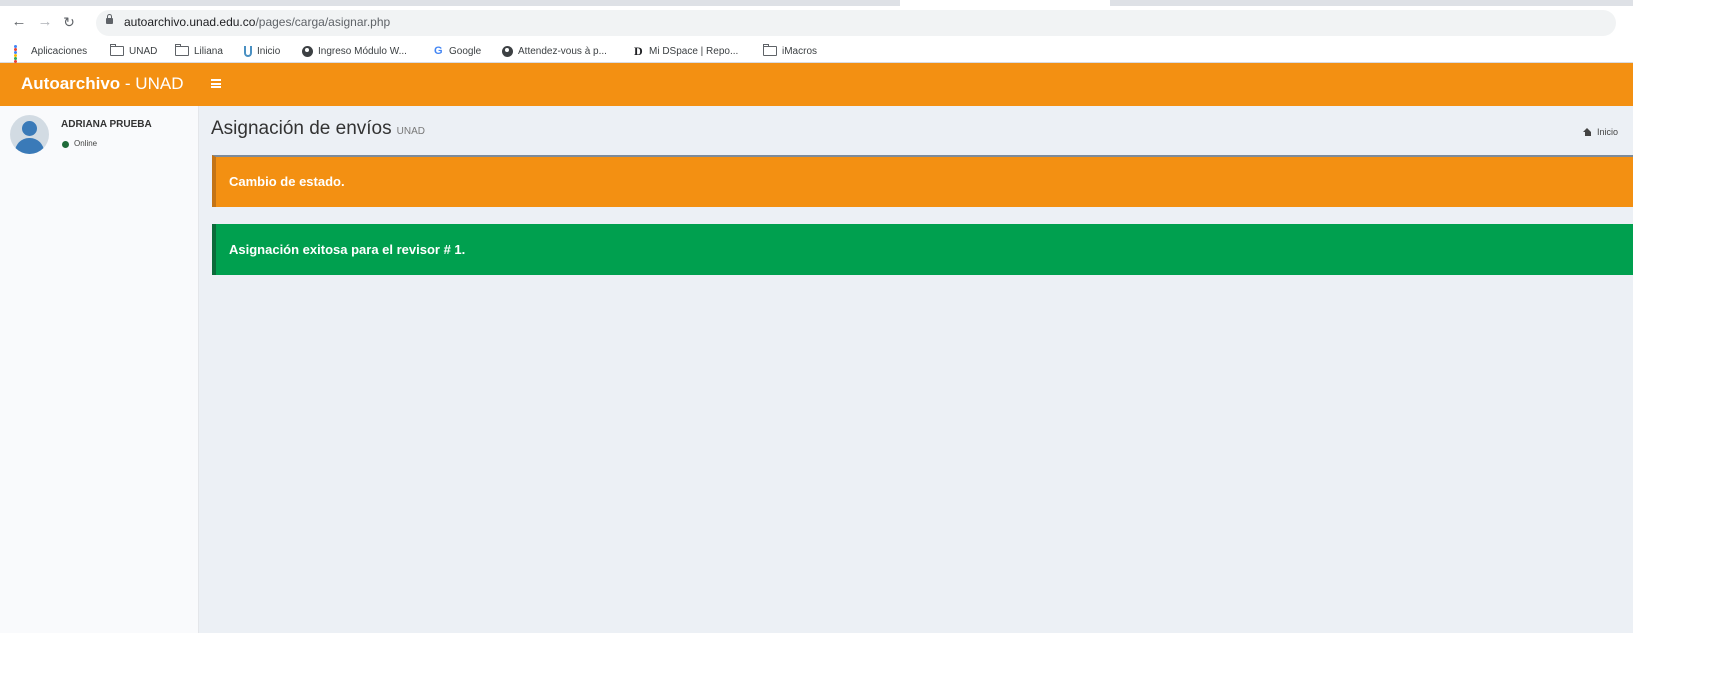  What do you see at coordinates (465, 51) in the screenshot?
I see `bookmark-label: Google` at bounding box center [465, 51].